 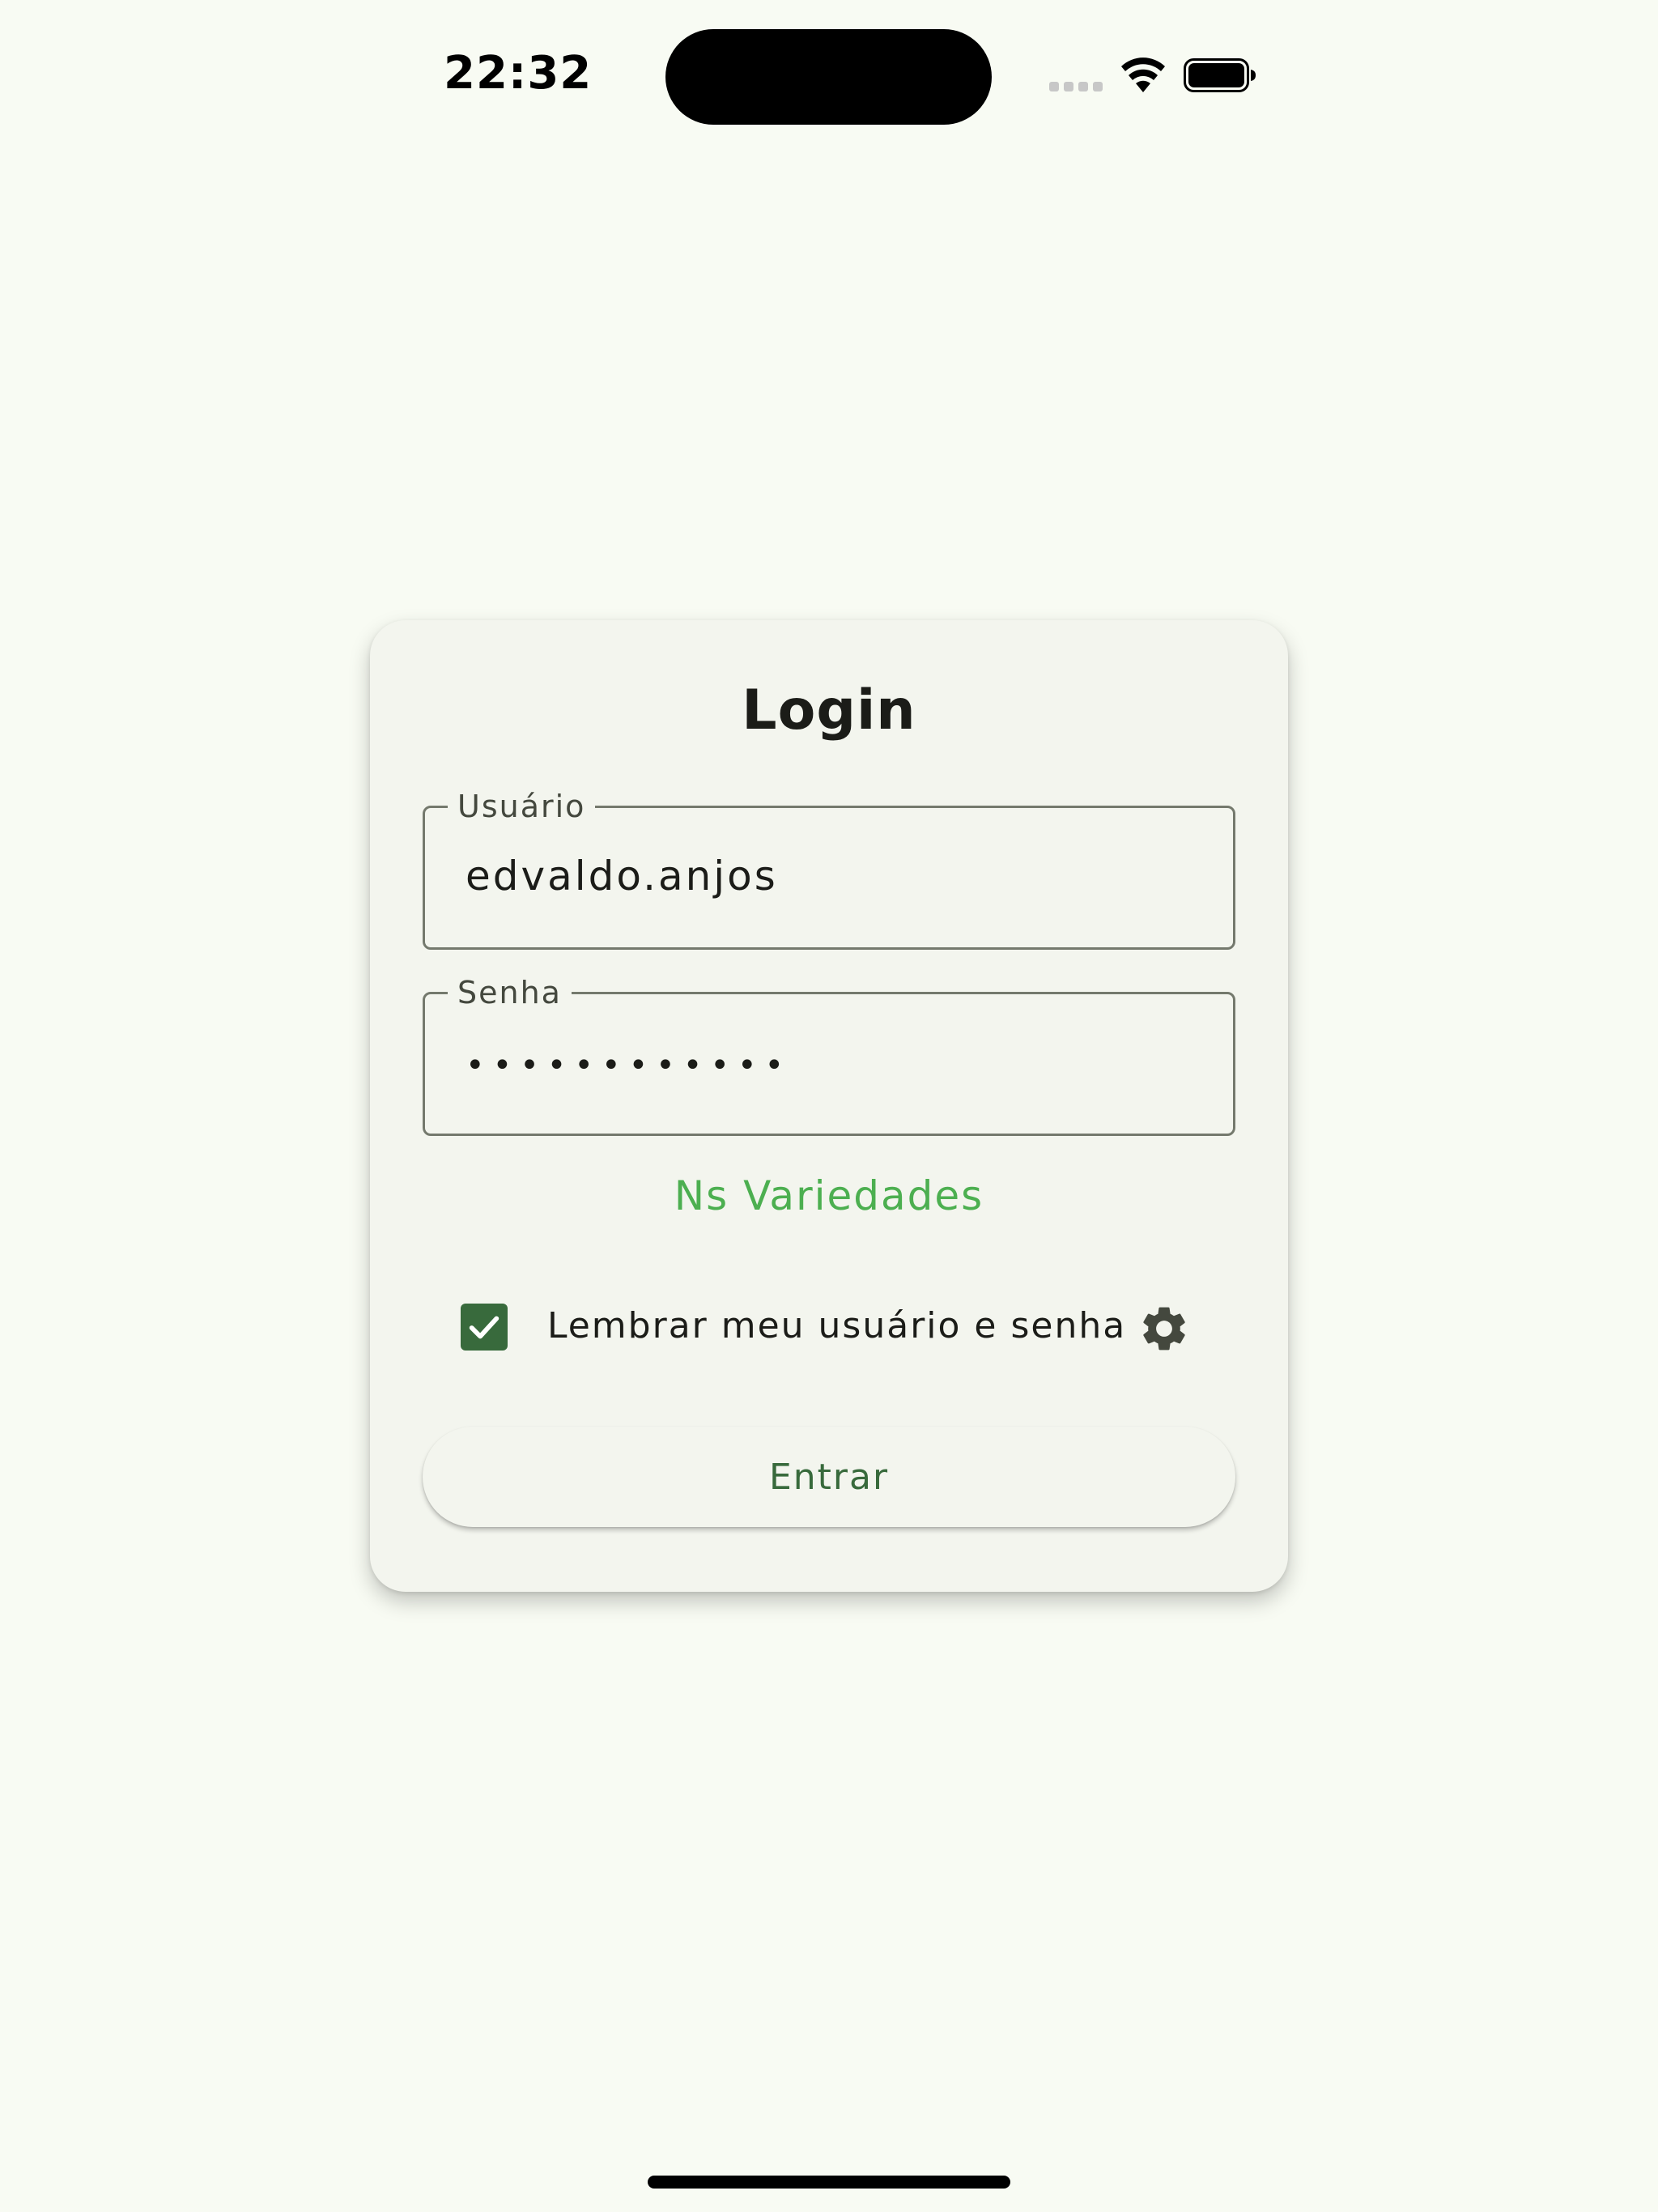 I want to click on password-input, so click(x=833, y=1065).